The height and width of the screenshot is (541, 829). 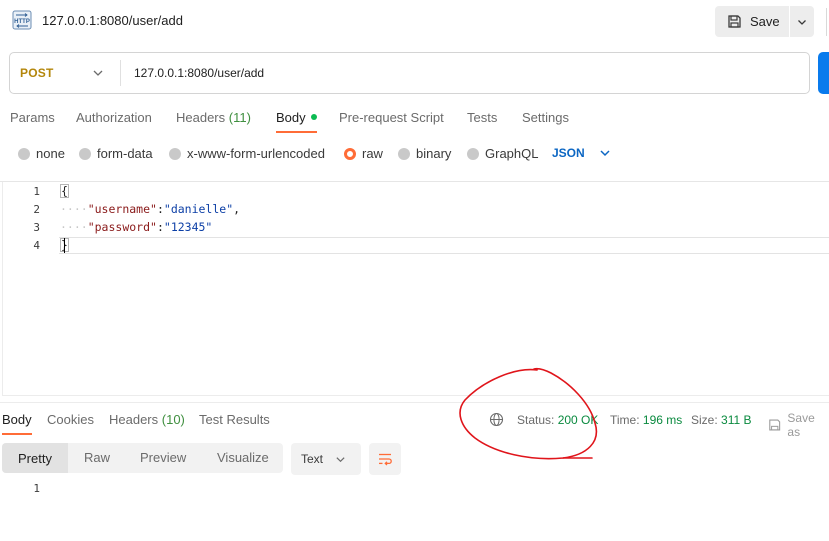 I want to click on line-number: 2, so click(x=36, y=209).